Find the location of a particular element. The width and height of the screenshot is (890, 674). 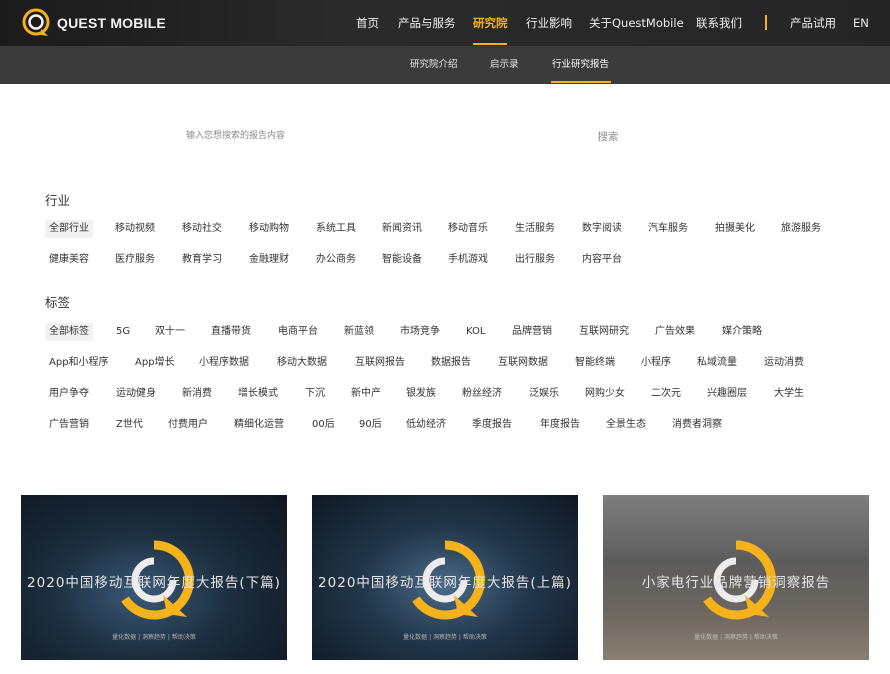

industry-filter-tag: 全部行业 is located at coordinates (69, 229).